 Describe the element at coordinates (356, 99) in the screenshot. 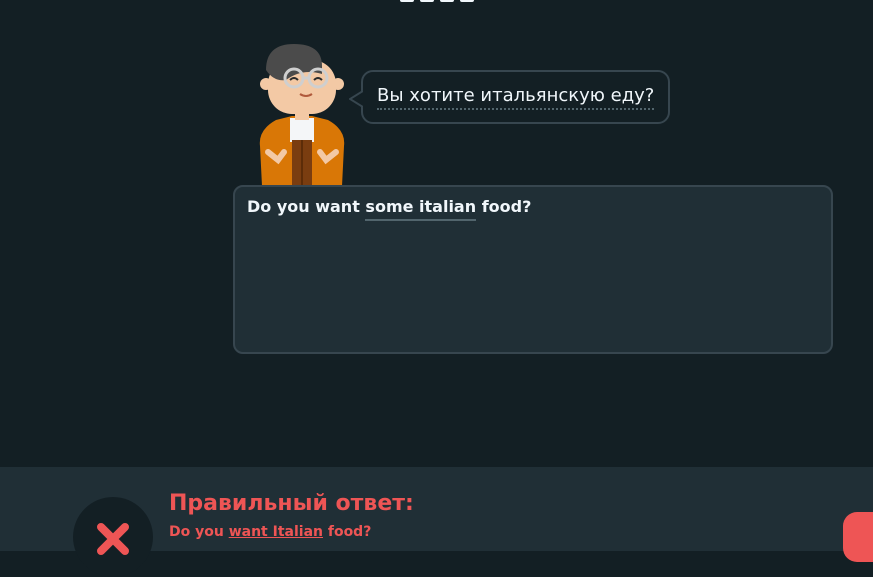

I see `bubble-tail` at that location.